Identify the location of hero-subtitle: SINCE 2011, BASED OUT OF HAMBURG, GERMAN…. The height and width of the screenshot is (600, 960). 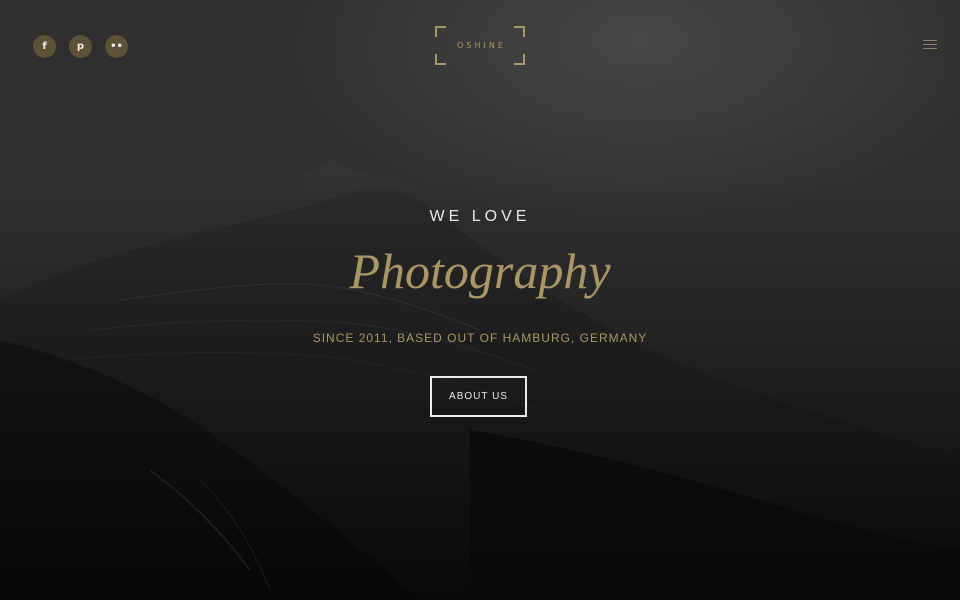
(480, 338).